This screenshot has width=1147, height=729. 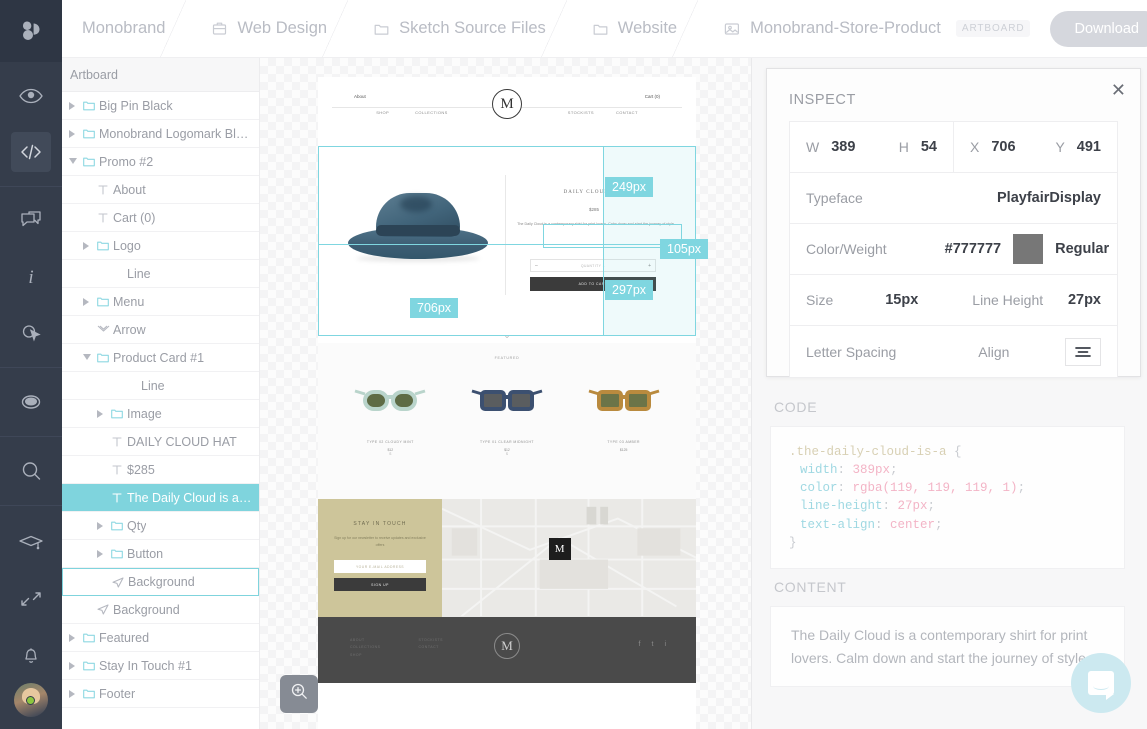 What do you see at coordinates (732, 29) in the screenshot?
I see `image-icon` at bounding box center [732, 29].